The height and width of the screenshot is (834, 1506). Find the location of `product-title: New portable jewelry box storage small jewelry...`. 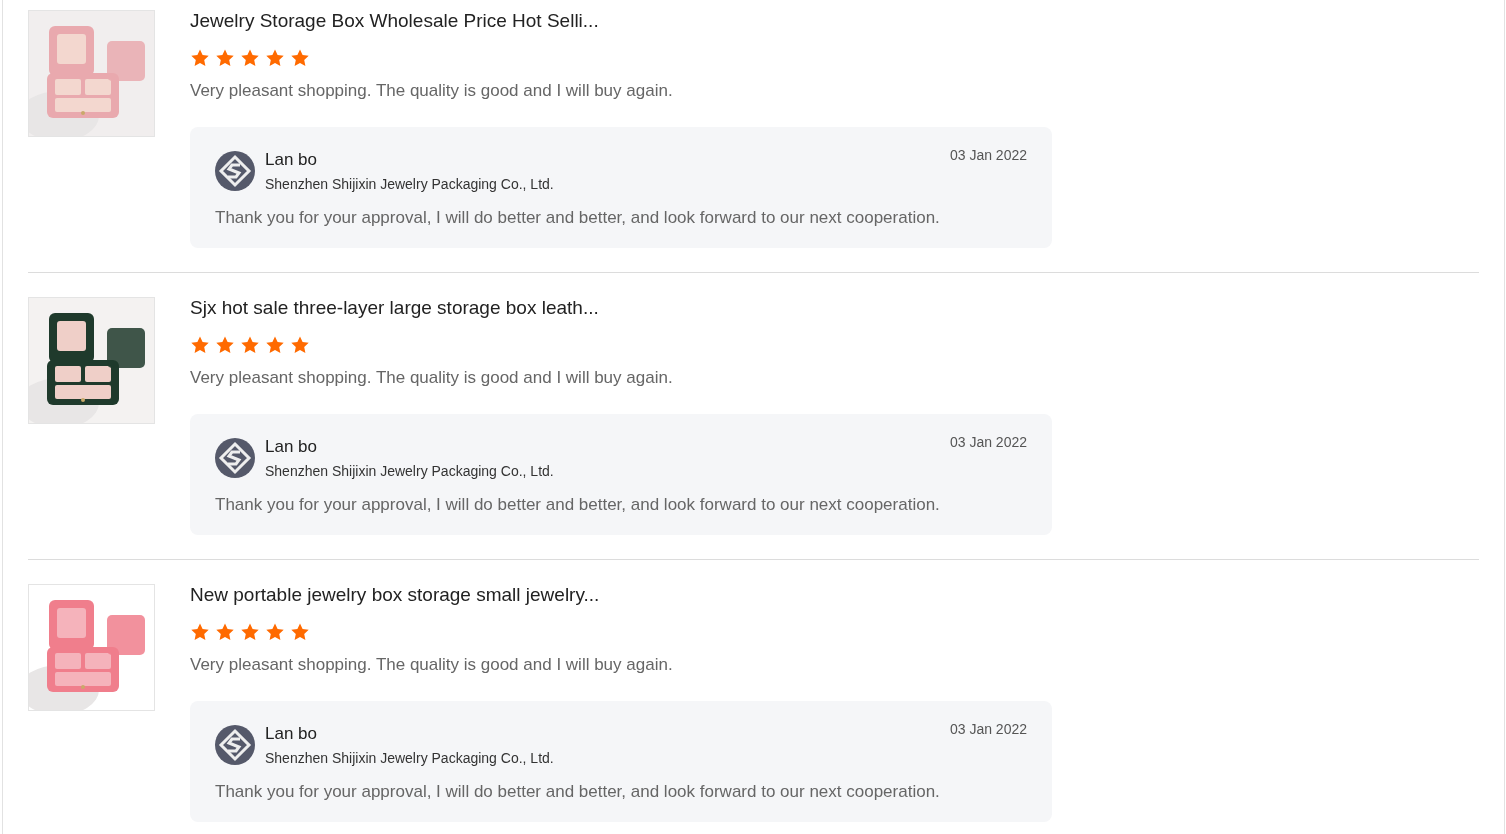

product-title: New portable jewelry box storage small jewelry... is located at coordinates (621, 595).